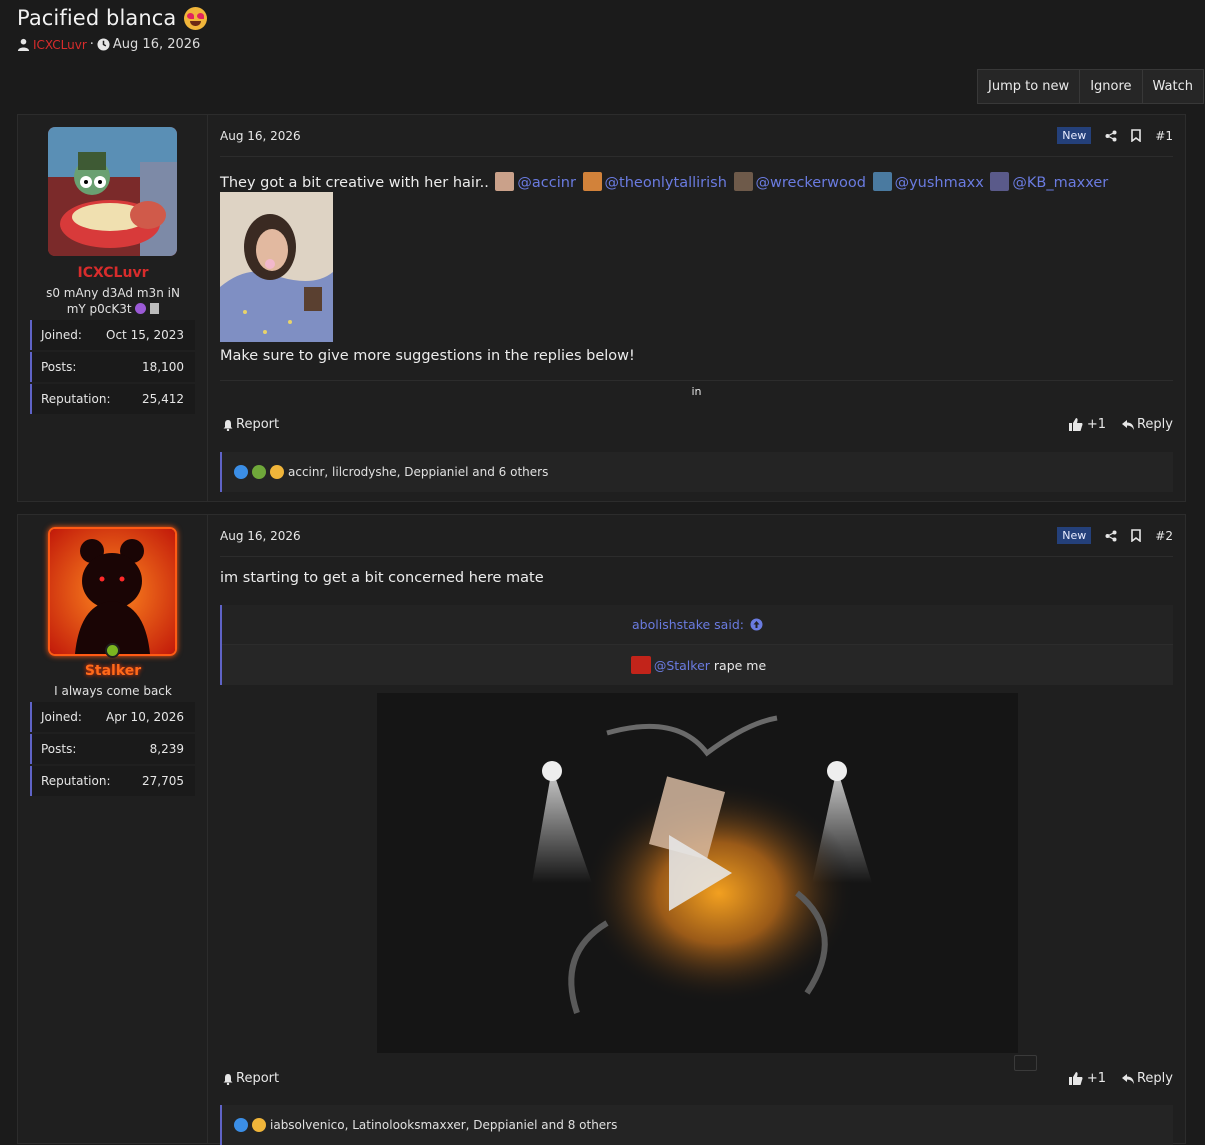 This screenshot has width=1205, height=1145. I want to click on post-image, so click(276, 267).